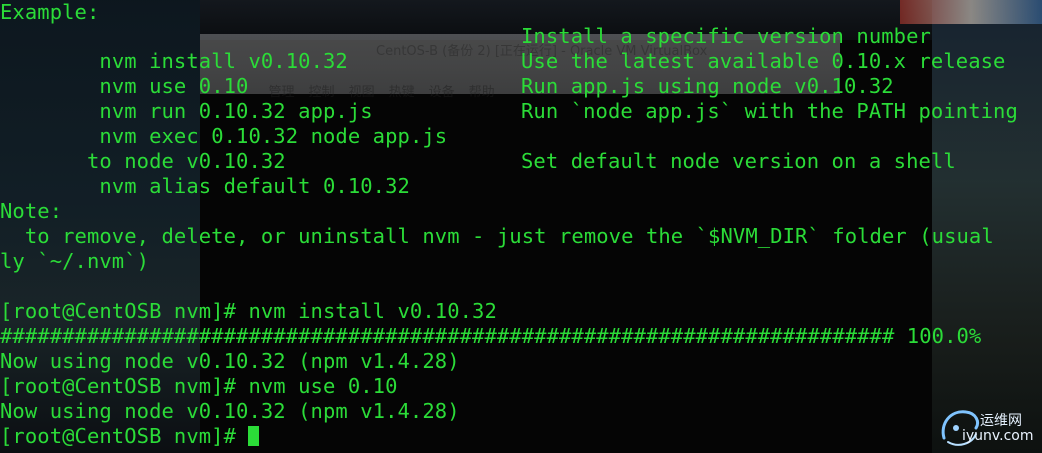 The height and width of the screenshot is (453, 1042). Describe the element at coordinates (254, 436) in the screenshot. I see `text-cursor` at that location.